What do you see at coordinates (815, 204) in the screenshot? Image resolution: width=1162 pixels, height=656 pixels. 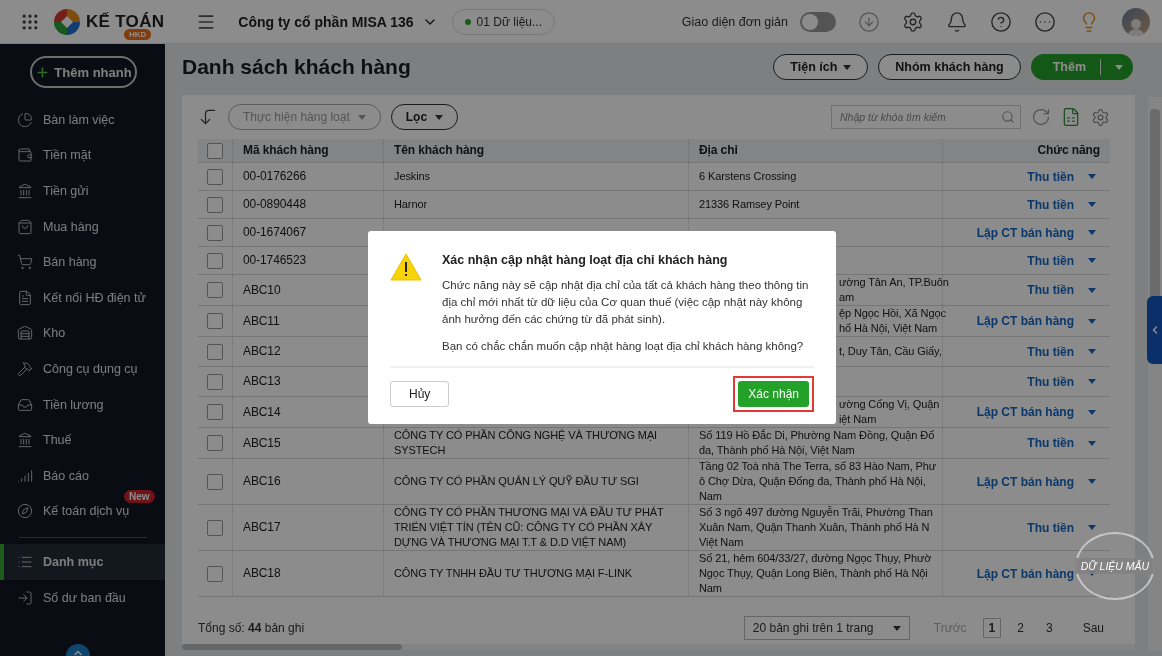 I see `table-cell: 21336 Ramsey Point` at bounding box center [815, 204].